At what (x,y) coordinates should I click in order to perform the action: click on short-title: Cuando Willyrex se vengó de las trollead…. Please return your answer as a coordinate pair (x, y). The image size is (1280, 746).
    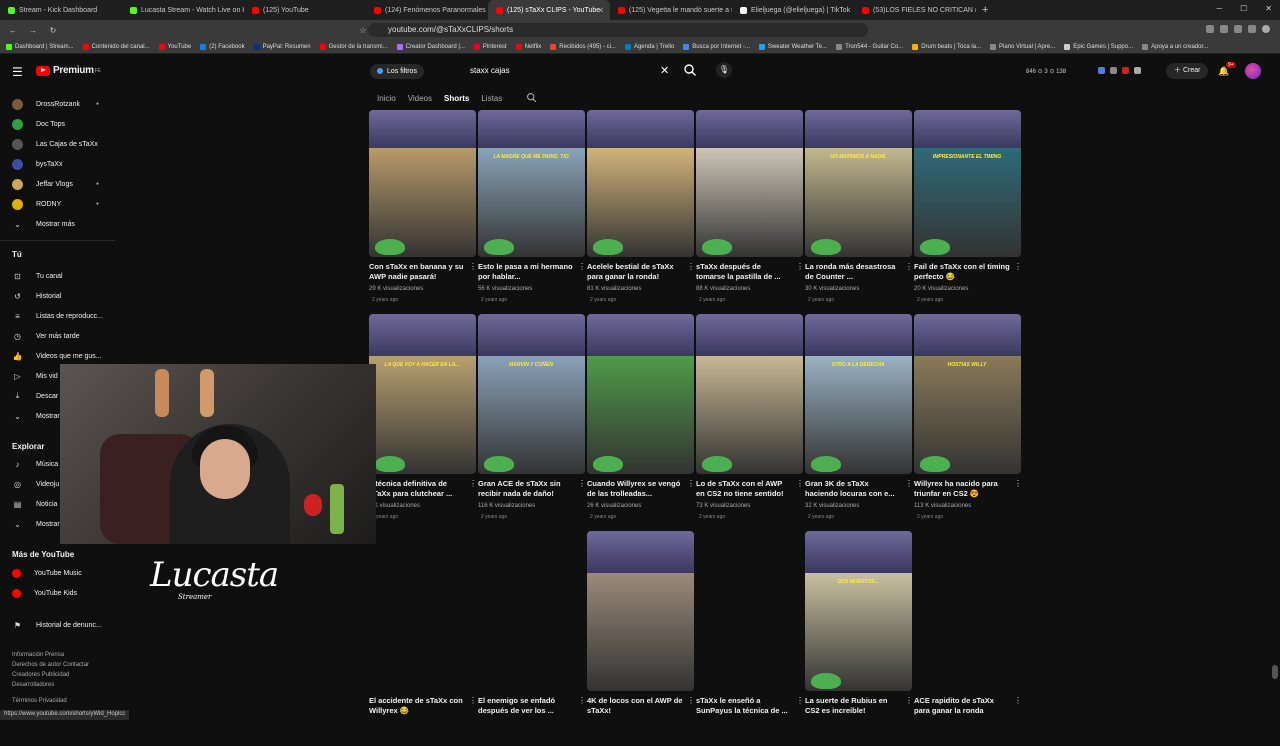
    Looking at the image, I should click on (635, 489).